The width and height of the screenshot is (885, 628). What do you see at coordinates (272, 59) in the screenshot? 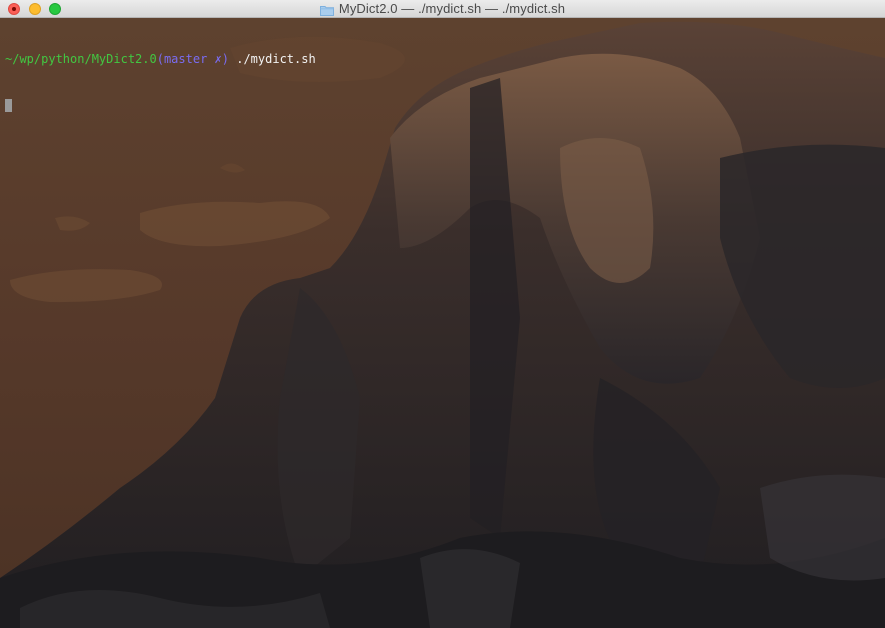
I see `prompt-command: ./mydict.sh` at bounding box center [272, 59].